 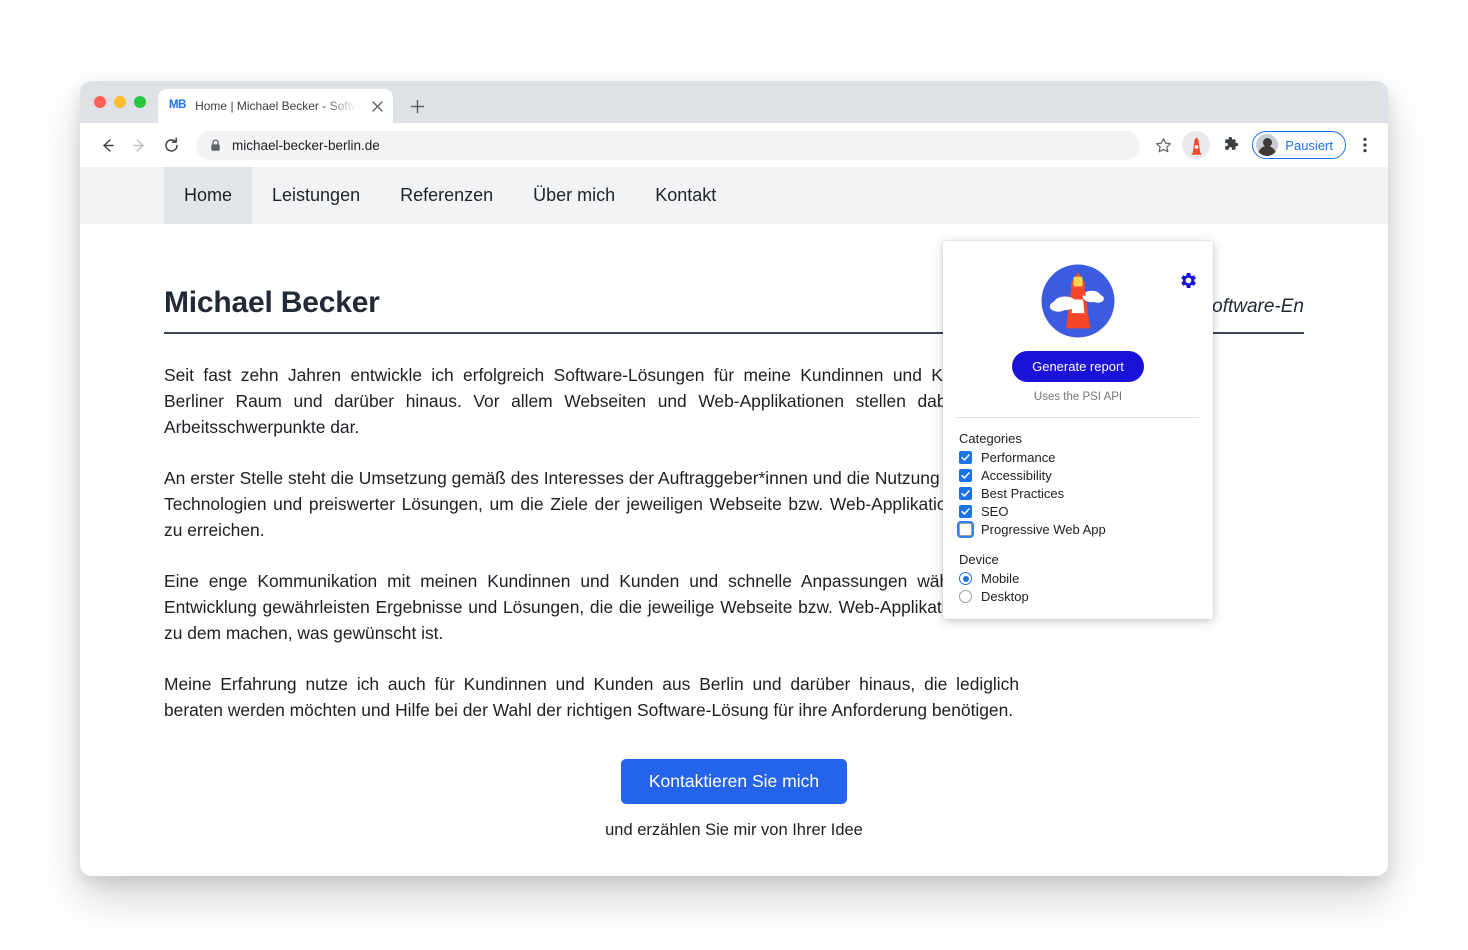 I want to click on profile-chip: Pausiert, so click(x=1299, y=145).